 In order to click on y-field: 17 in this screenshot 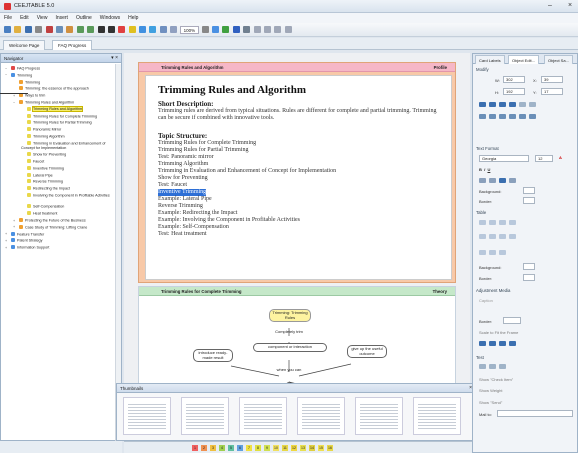, I will do `click(552, 91)`.